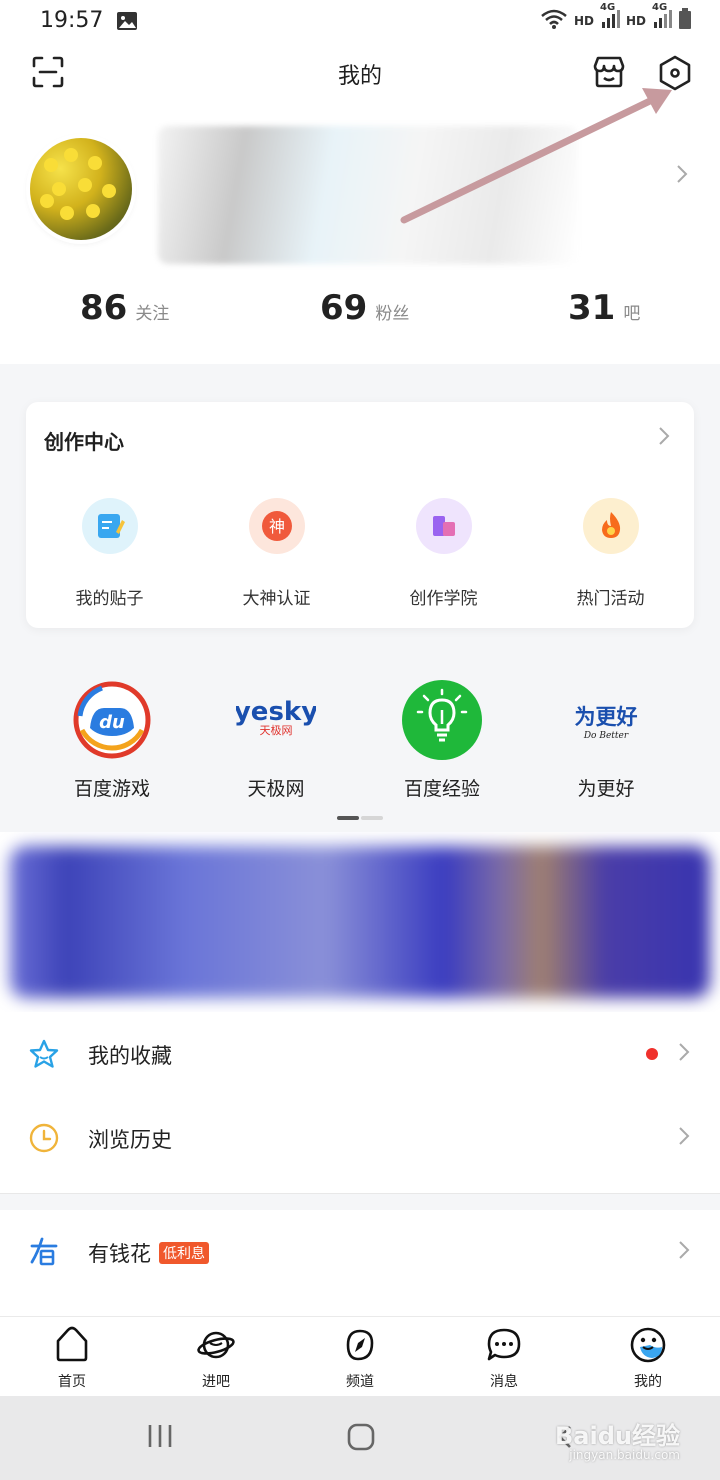 Image resolution: width=720 pixels, height=1480 pixels. I want to click on watermark-url: jingyan.baidu.com, so click(624, 1455).